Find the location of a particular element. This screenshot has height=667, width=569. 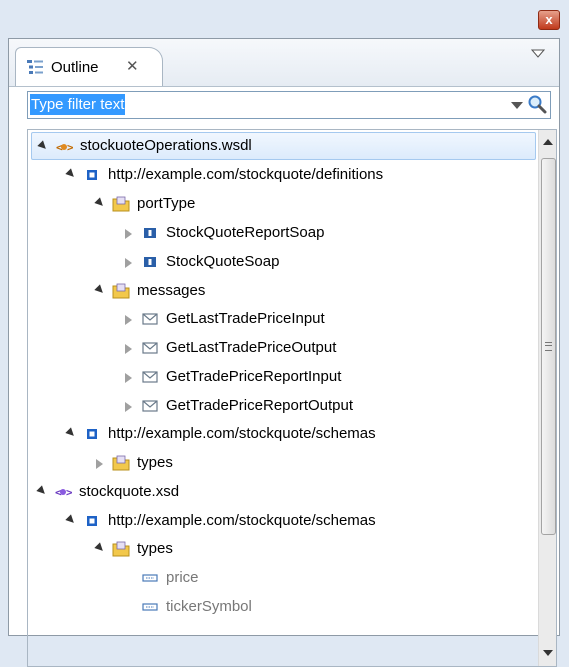

close-icon: x is located at coordinates (549, 19).